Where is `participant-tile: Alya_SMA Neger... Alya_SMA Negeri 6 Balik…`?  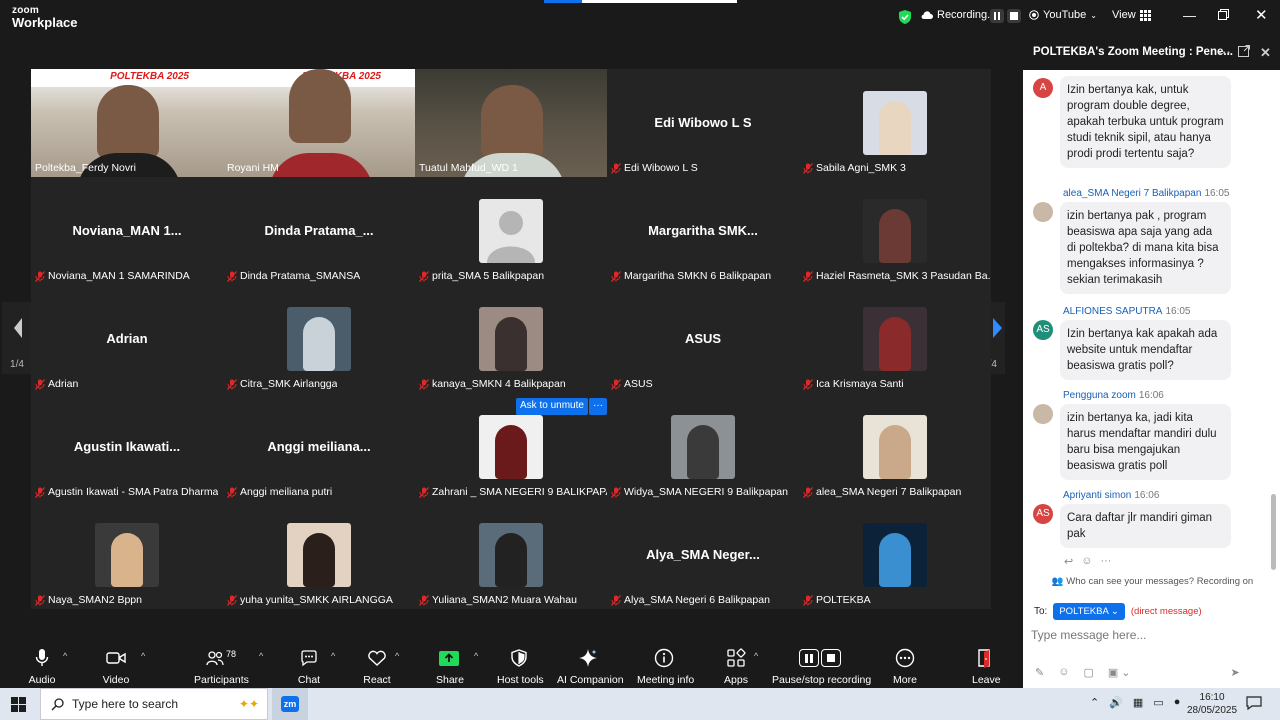 participant-tile: Alya_SMA Neger... Alya_SMA Negeri 6 Balik… is located at coordinates (703, 555).